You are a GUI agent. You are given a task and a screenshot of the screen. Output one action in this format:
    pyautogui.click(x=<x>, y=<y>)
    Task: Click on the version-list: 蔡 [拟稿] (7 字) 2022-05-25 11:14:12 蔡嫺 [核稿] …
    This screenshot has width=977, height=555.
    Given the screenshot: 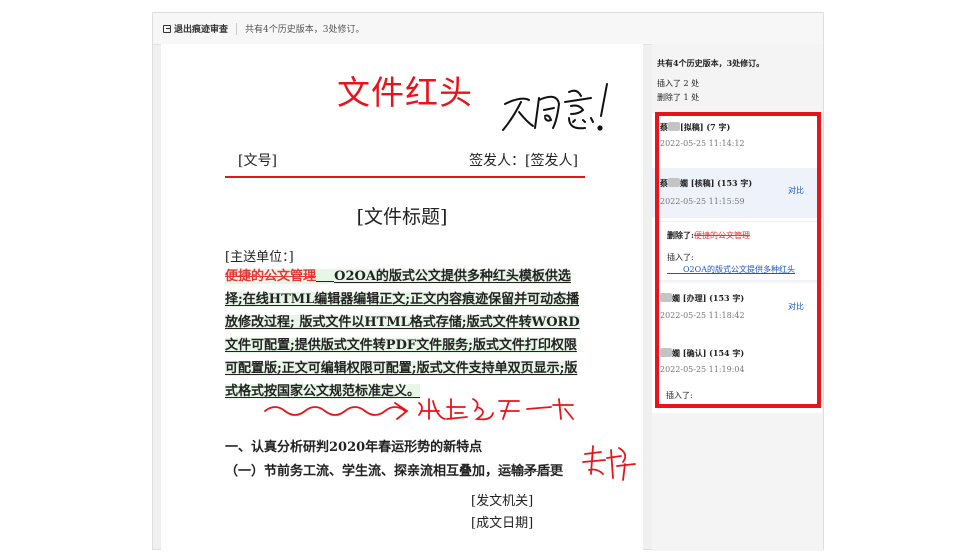 What is the action you would take?
    pyautogui.click(x=737, y=263)
    